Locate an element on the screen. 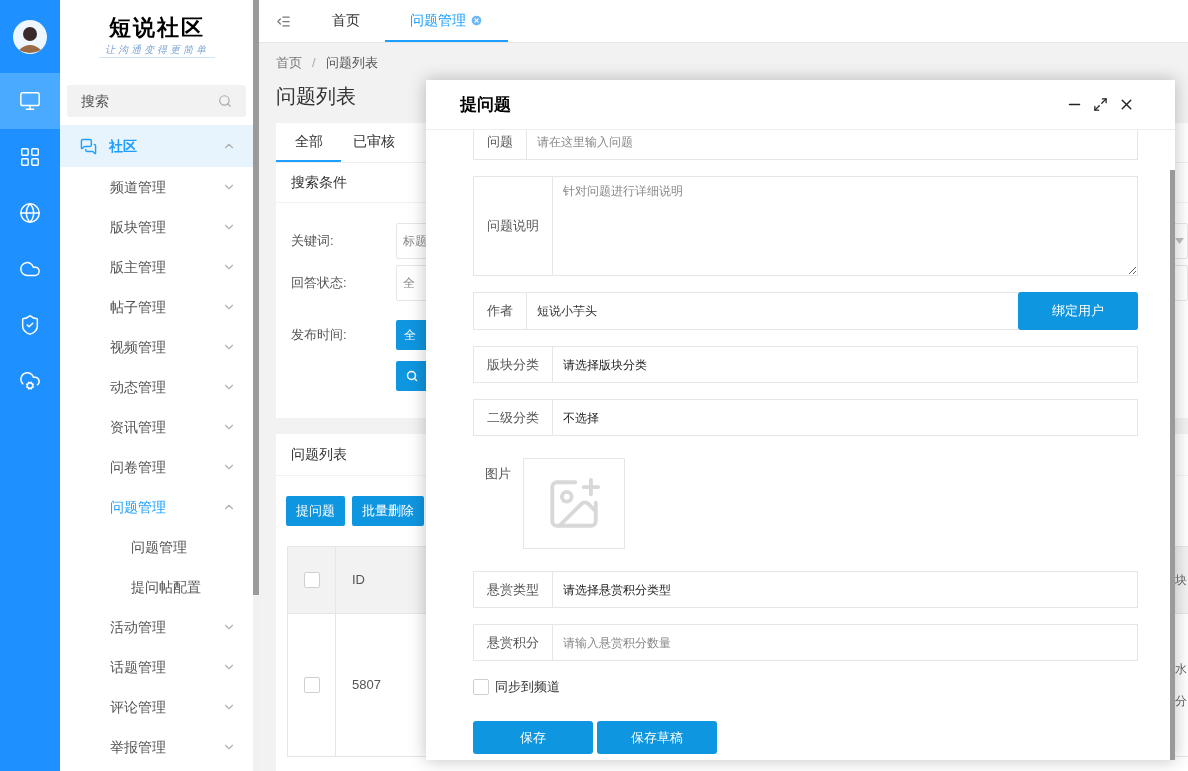 This screenshot has height=771, width=1188. menu-group-label: 社区 is located at coordinates (123, 146).